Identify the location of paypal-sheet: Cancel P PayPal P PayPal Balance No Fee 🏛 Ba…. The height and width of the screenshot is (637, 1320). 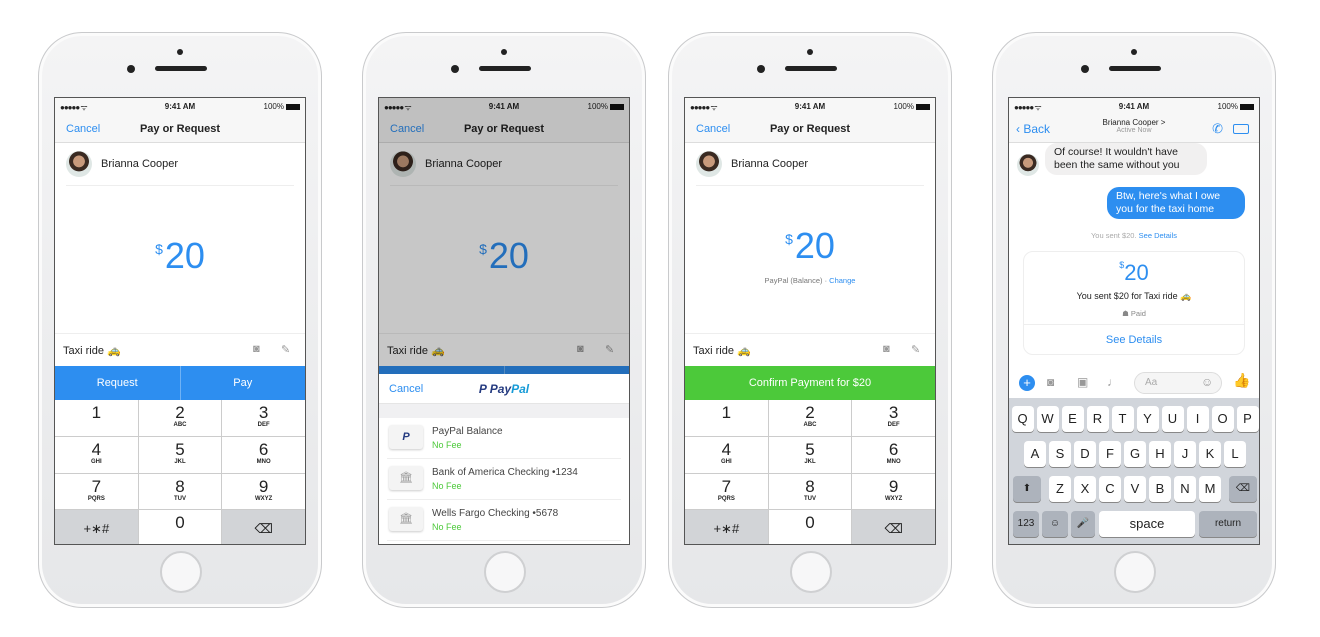
(504, 459).